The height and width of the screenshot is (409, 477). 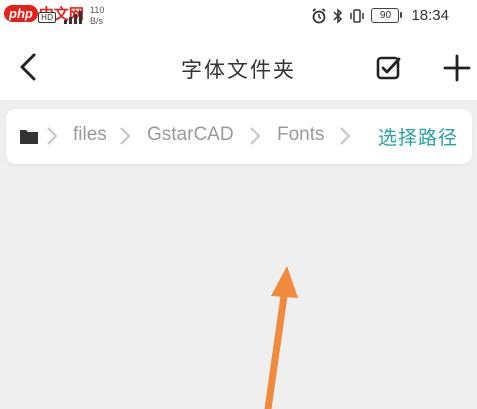 I want to click on signal-icon, so click(x=73, y=16).